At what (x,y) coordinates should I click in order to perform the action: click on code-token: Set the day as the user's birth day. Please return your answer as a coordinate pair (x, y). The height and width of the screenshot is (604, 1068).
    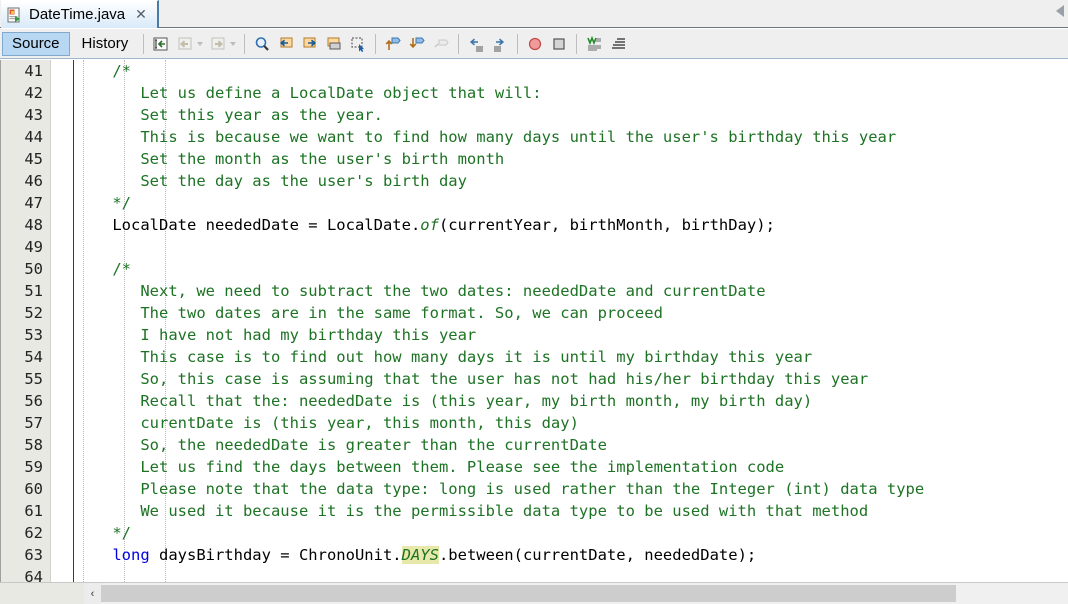
    Looking at the image, I should click on (271, 181).